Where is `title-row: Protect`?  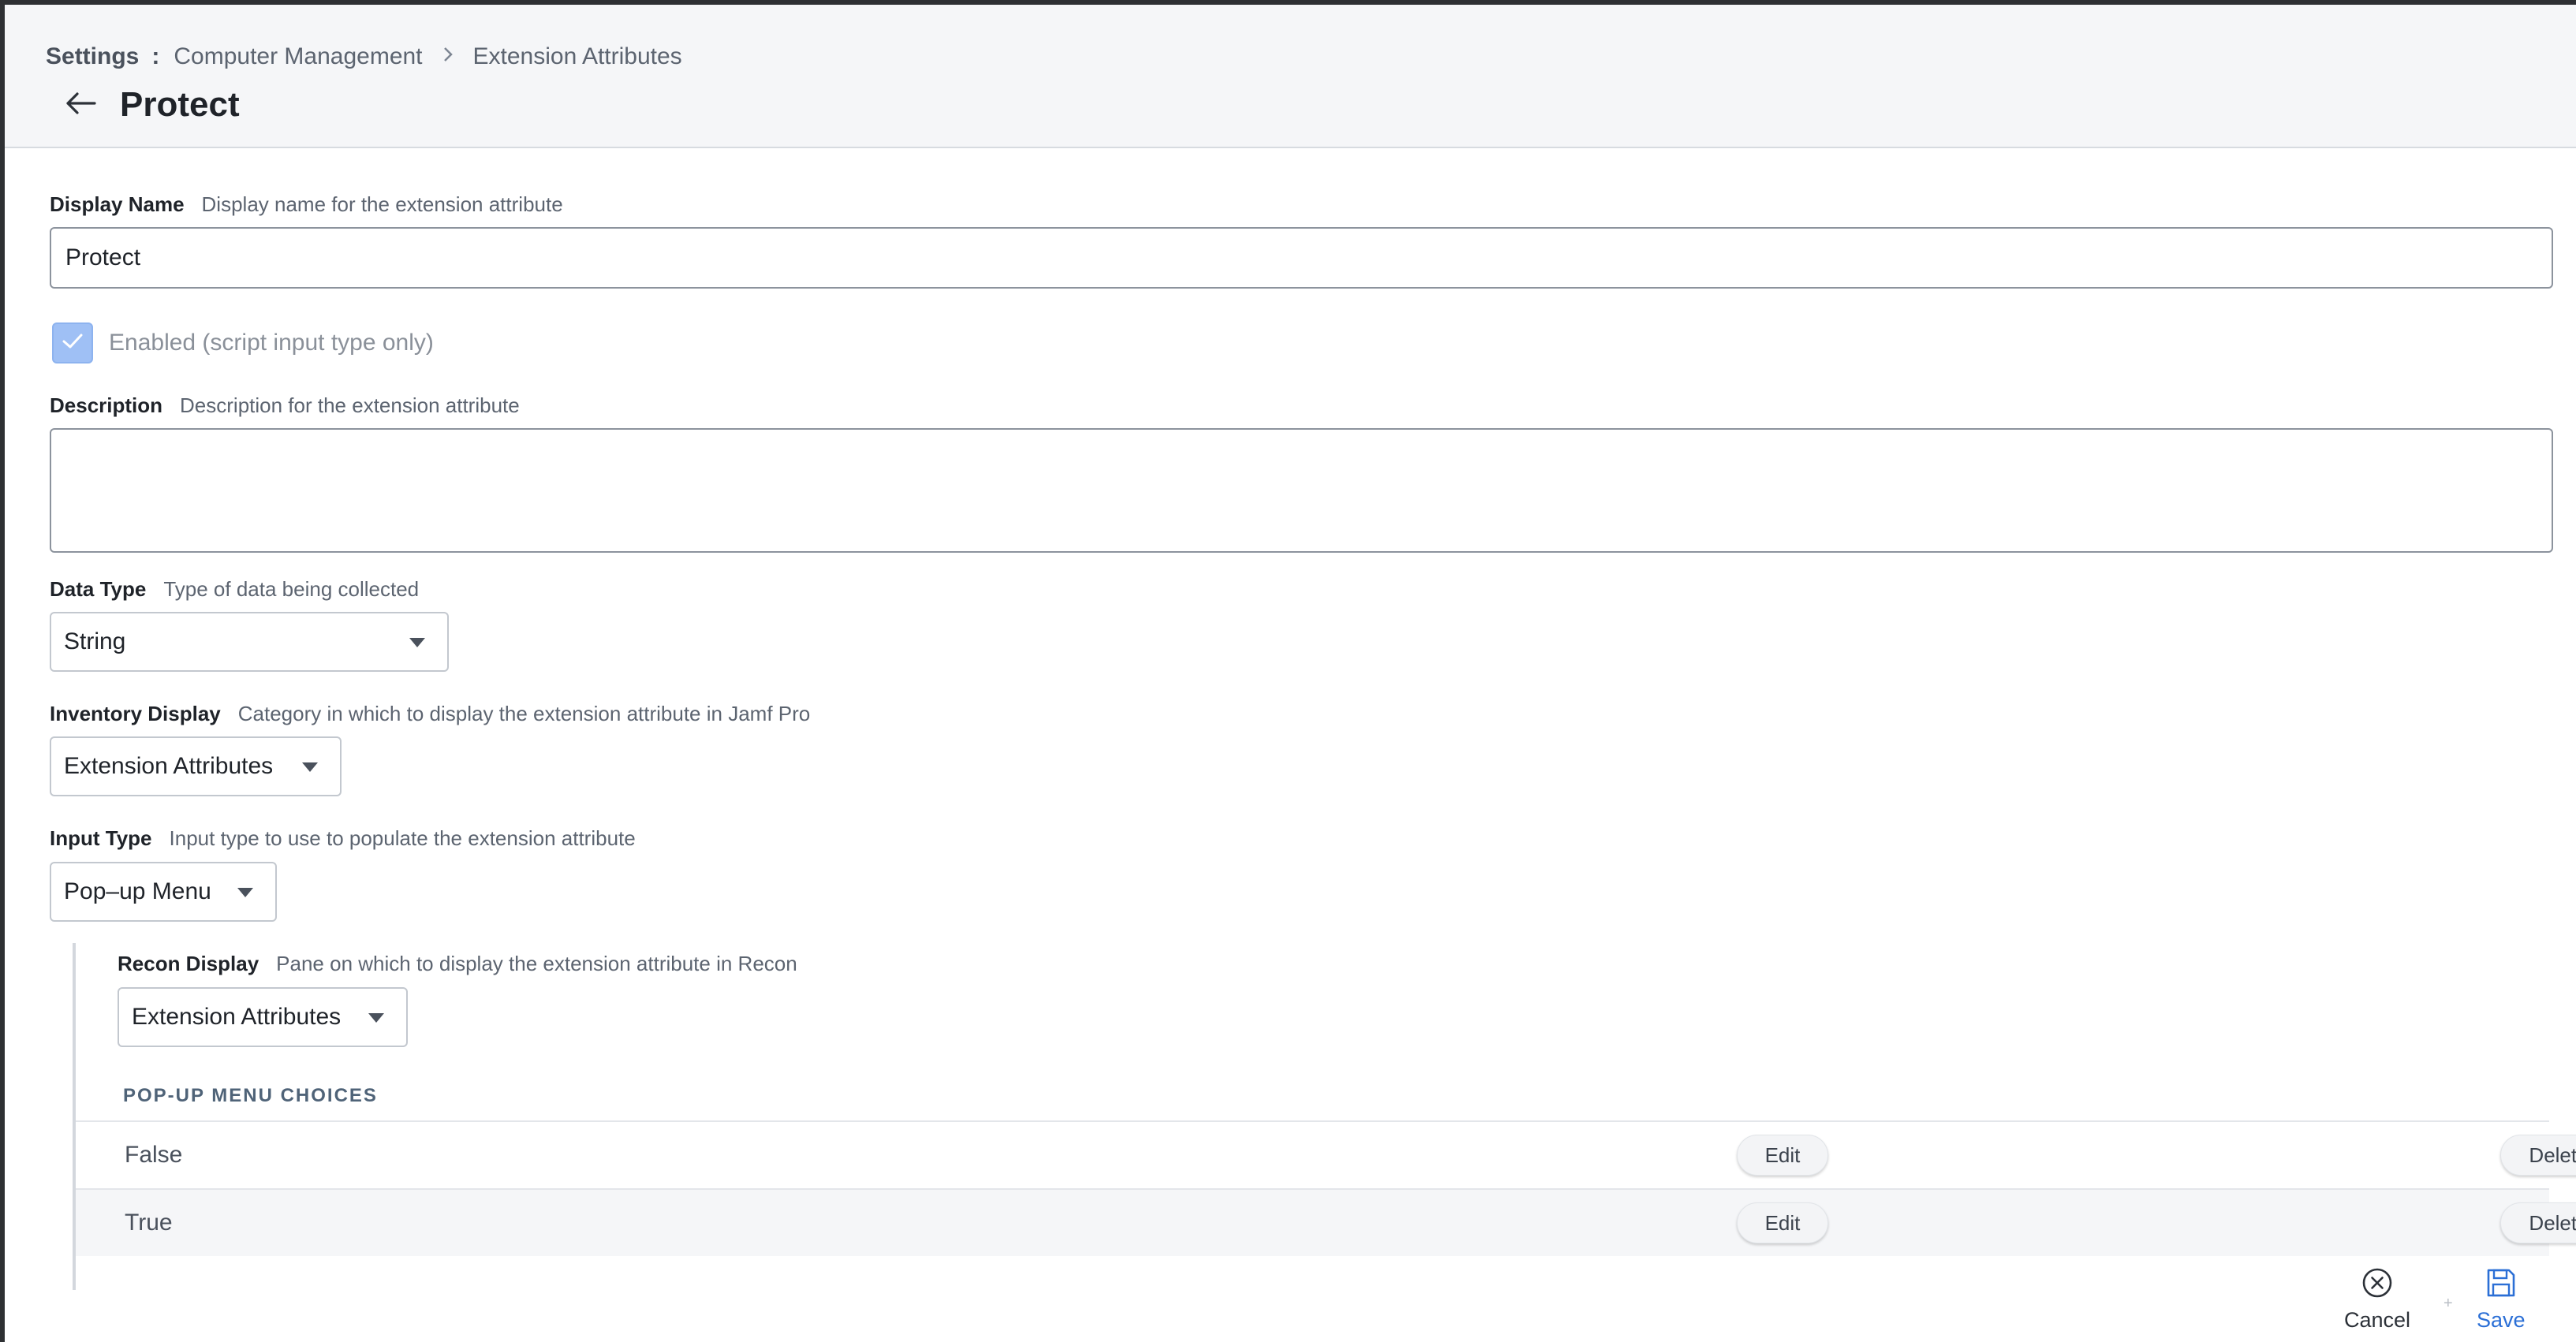
title-row: Protect is located at coordinates (150, 104).